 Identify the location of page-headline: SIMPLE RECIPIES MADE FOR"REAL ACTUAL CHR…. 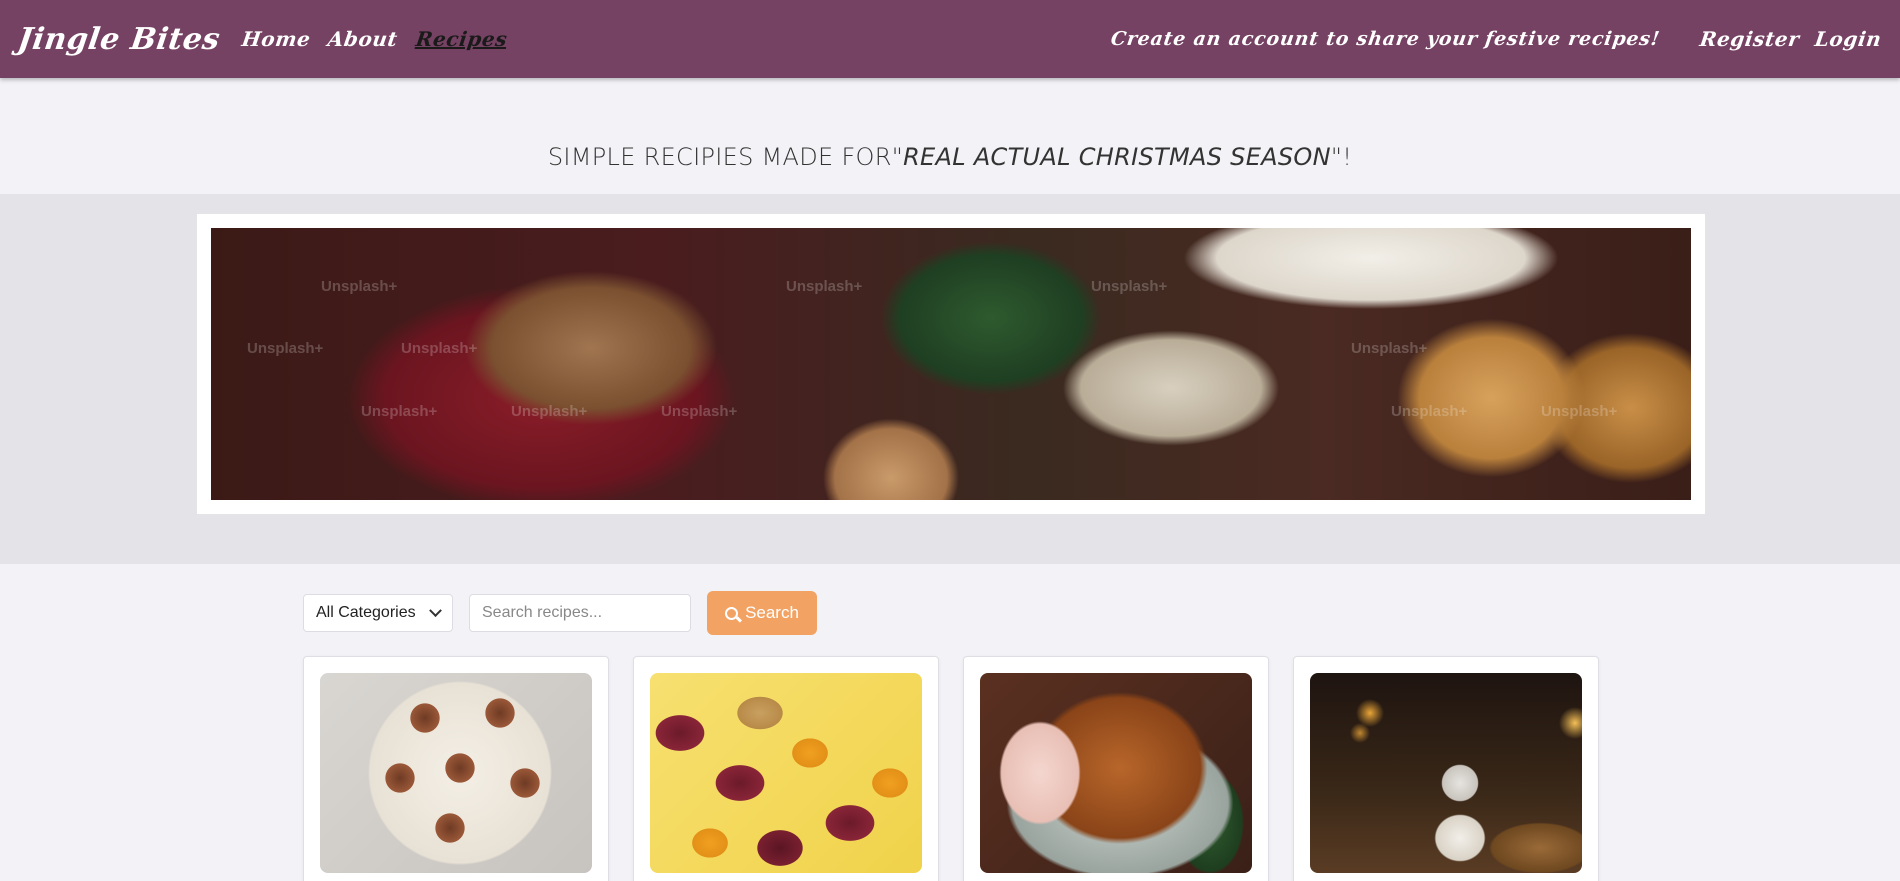
(950, 157).